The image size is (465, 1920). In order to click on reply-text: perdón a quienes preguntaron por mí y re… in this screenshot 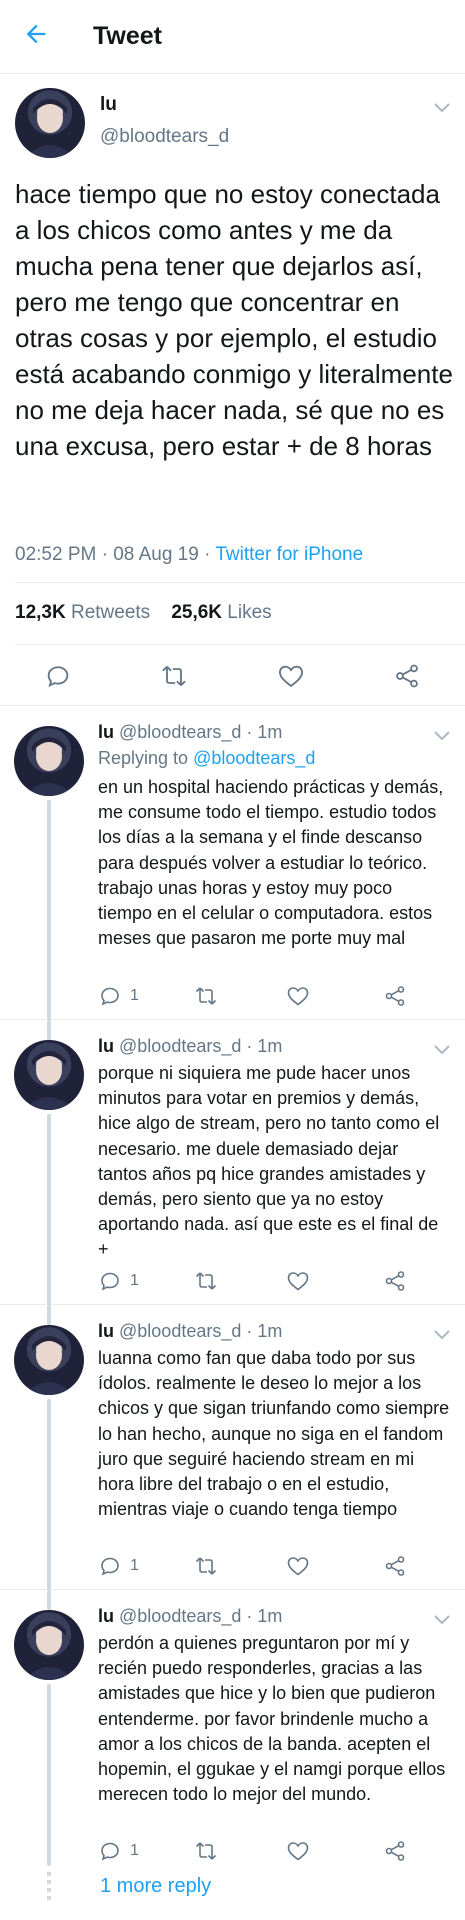, I will do `click(272, 1719)`.